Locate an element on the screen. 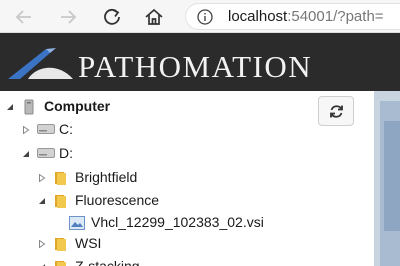  tree-node-label: C: is located at coordinates (66, 129).